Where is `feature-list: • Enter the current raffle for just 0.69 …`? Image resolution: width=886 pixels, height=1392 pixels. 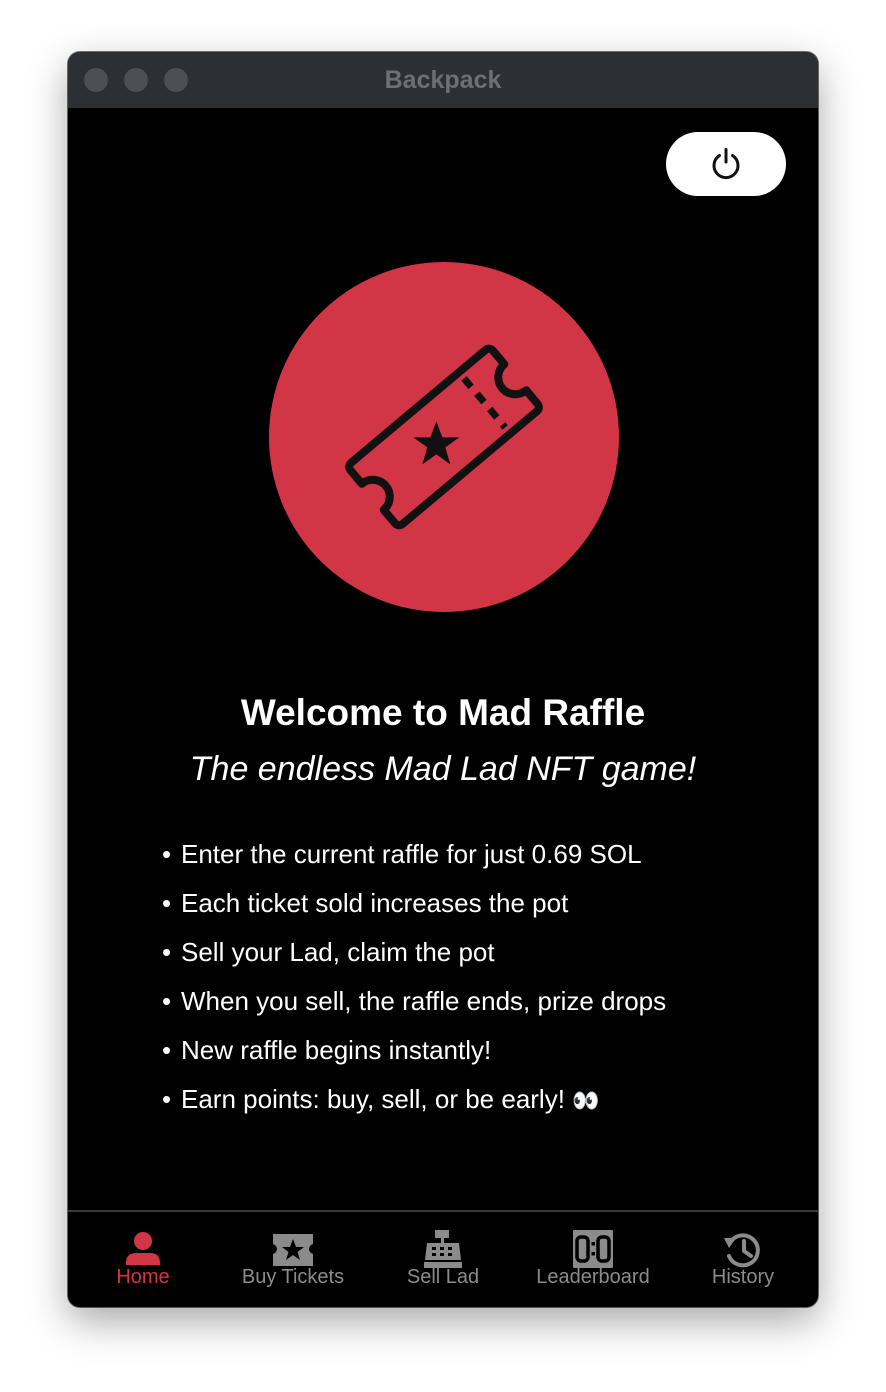 feature-list: • Enter the current raffle for just 0.69 … is located at coordinates (414, 977).